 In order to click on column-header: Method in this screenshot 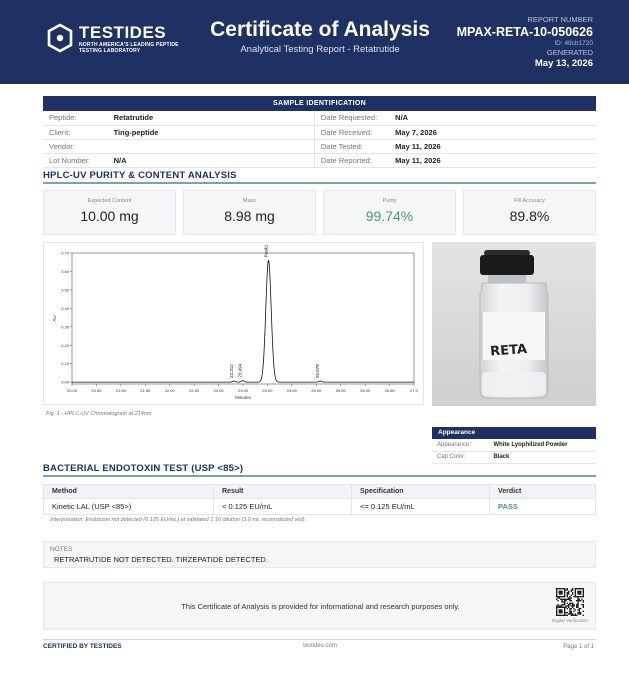, I will do `click(128, 491)`.